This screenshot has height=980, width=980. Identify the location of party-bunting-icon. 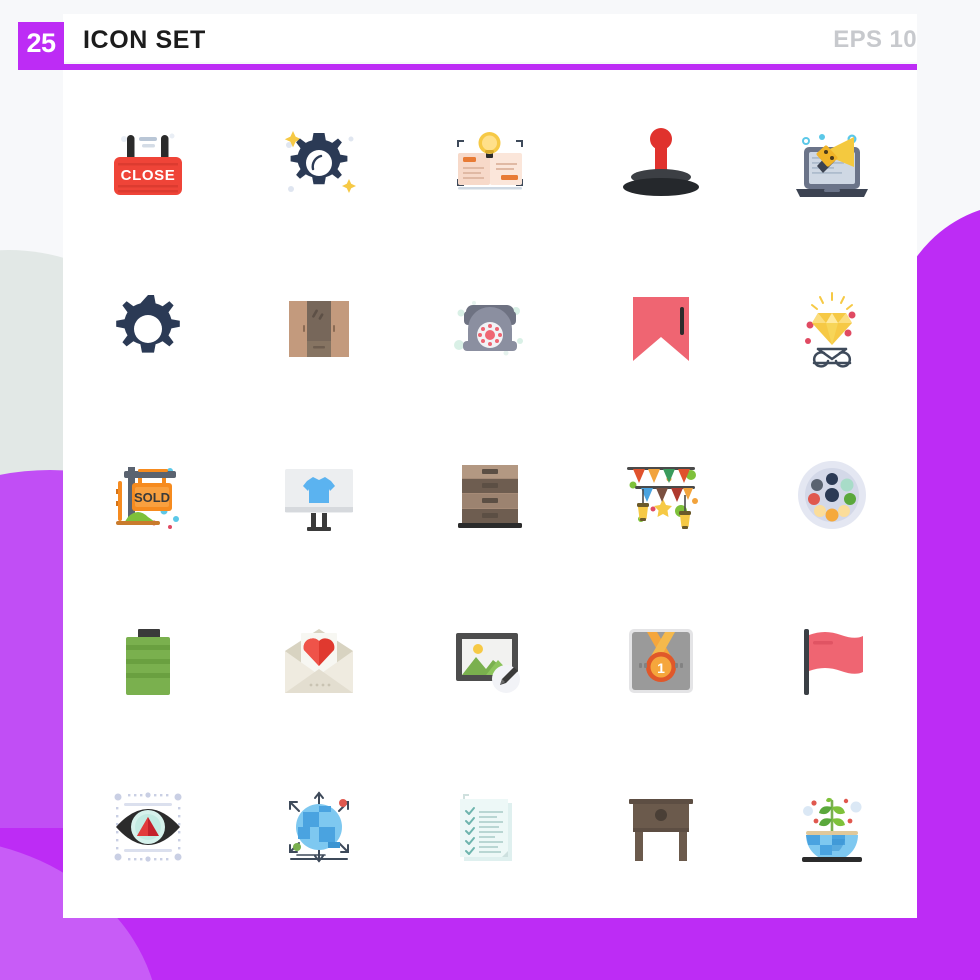
(662, 498).